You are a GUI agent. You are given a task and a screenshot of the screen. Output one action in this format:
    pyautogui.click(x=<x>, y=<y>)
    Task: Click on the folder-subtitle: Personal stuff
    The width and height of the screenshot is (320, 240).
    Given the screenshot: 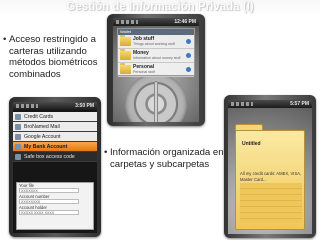 What is the action you would take?
    pyautogui.click(x=144, y=72)
    